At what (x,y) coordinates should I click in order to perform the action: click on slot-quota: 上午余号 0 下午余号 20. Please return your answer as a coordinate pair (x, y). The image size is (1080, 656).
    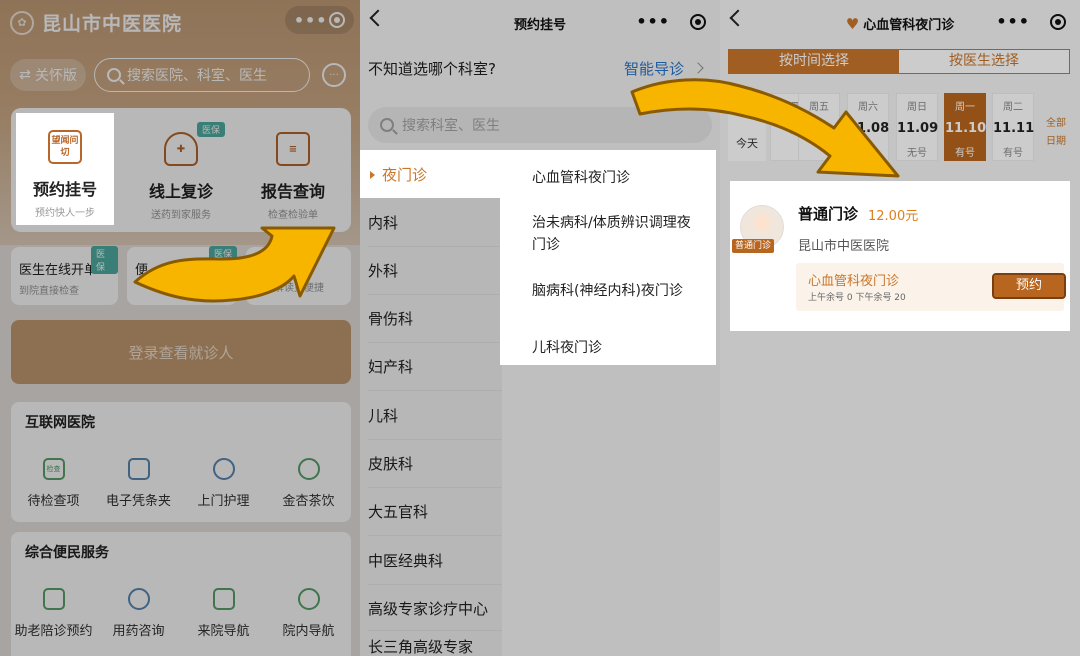
    Looking at the image, I should click on (857, 298).